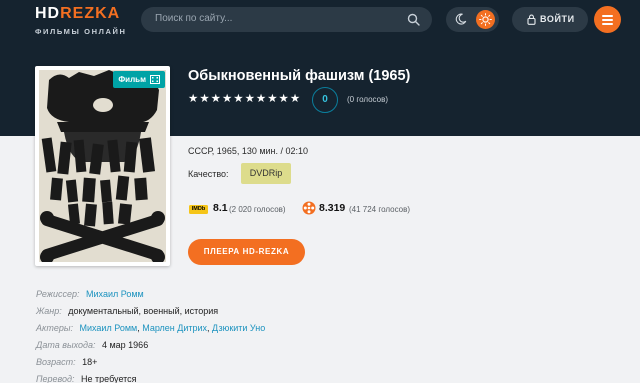  I want to click on login-button: ВОЙТИ, so click(550, 19).